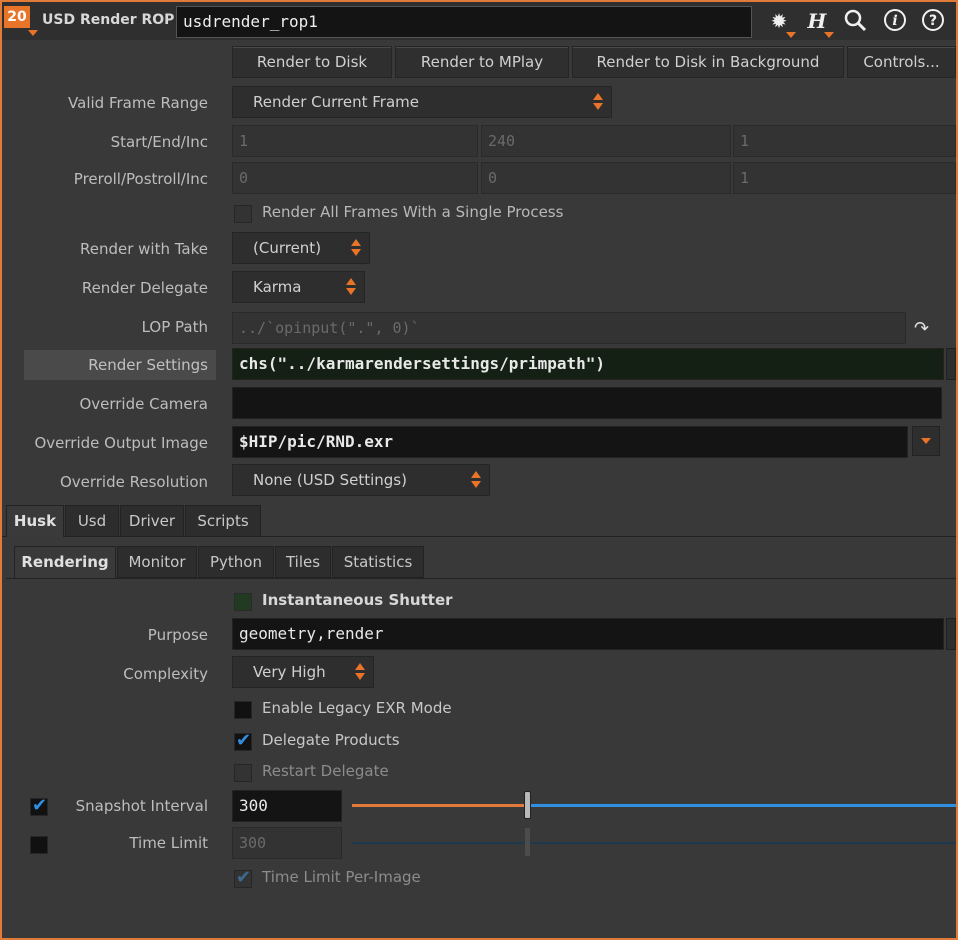 Image resolution: width=958 pixels, height=940 pixels. I want to click on single-process-checkbox, so click(243, 214).